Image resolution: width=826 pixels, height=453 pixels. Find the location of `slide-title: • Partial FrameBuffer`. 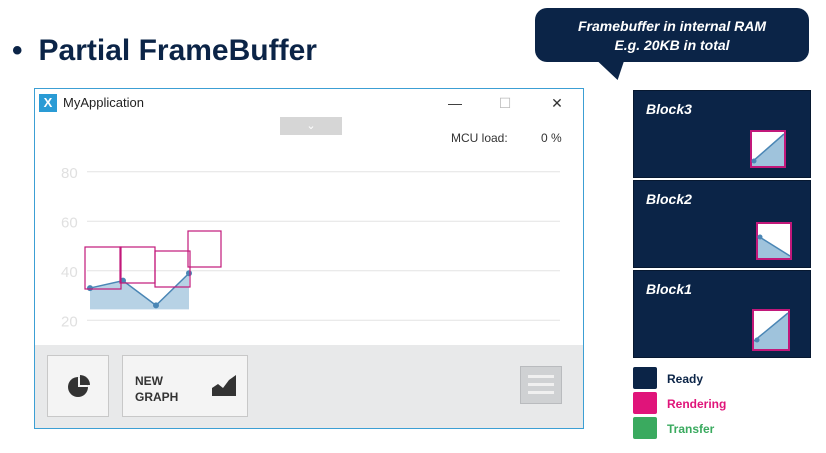

slide-title: • Partial FrameBuffer is located at coordinates (164, 51).